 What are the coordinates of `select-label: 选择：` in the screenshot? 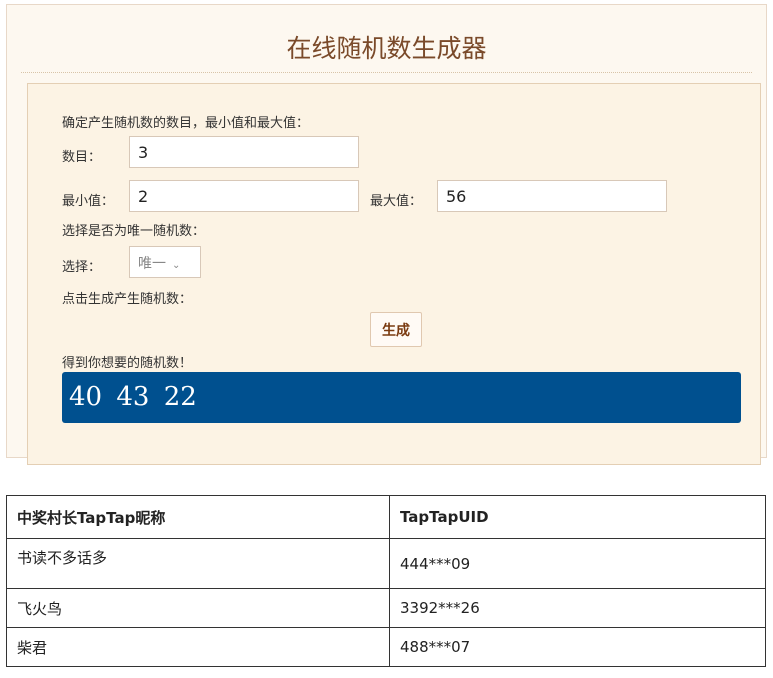 It's located at (82, 267).